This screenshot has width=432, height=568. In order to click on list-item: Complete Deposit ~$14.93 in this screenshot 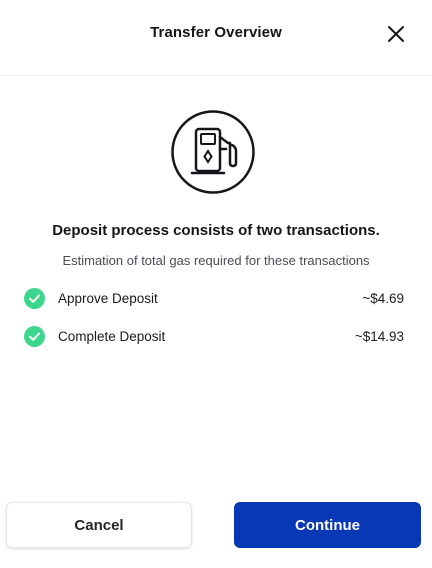, I will do `click(214, 337)`.